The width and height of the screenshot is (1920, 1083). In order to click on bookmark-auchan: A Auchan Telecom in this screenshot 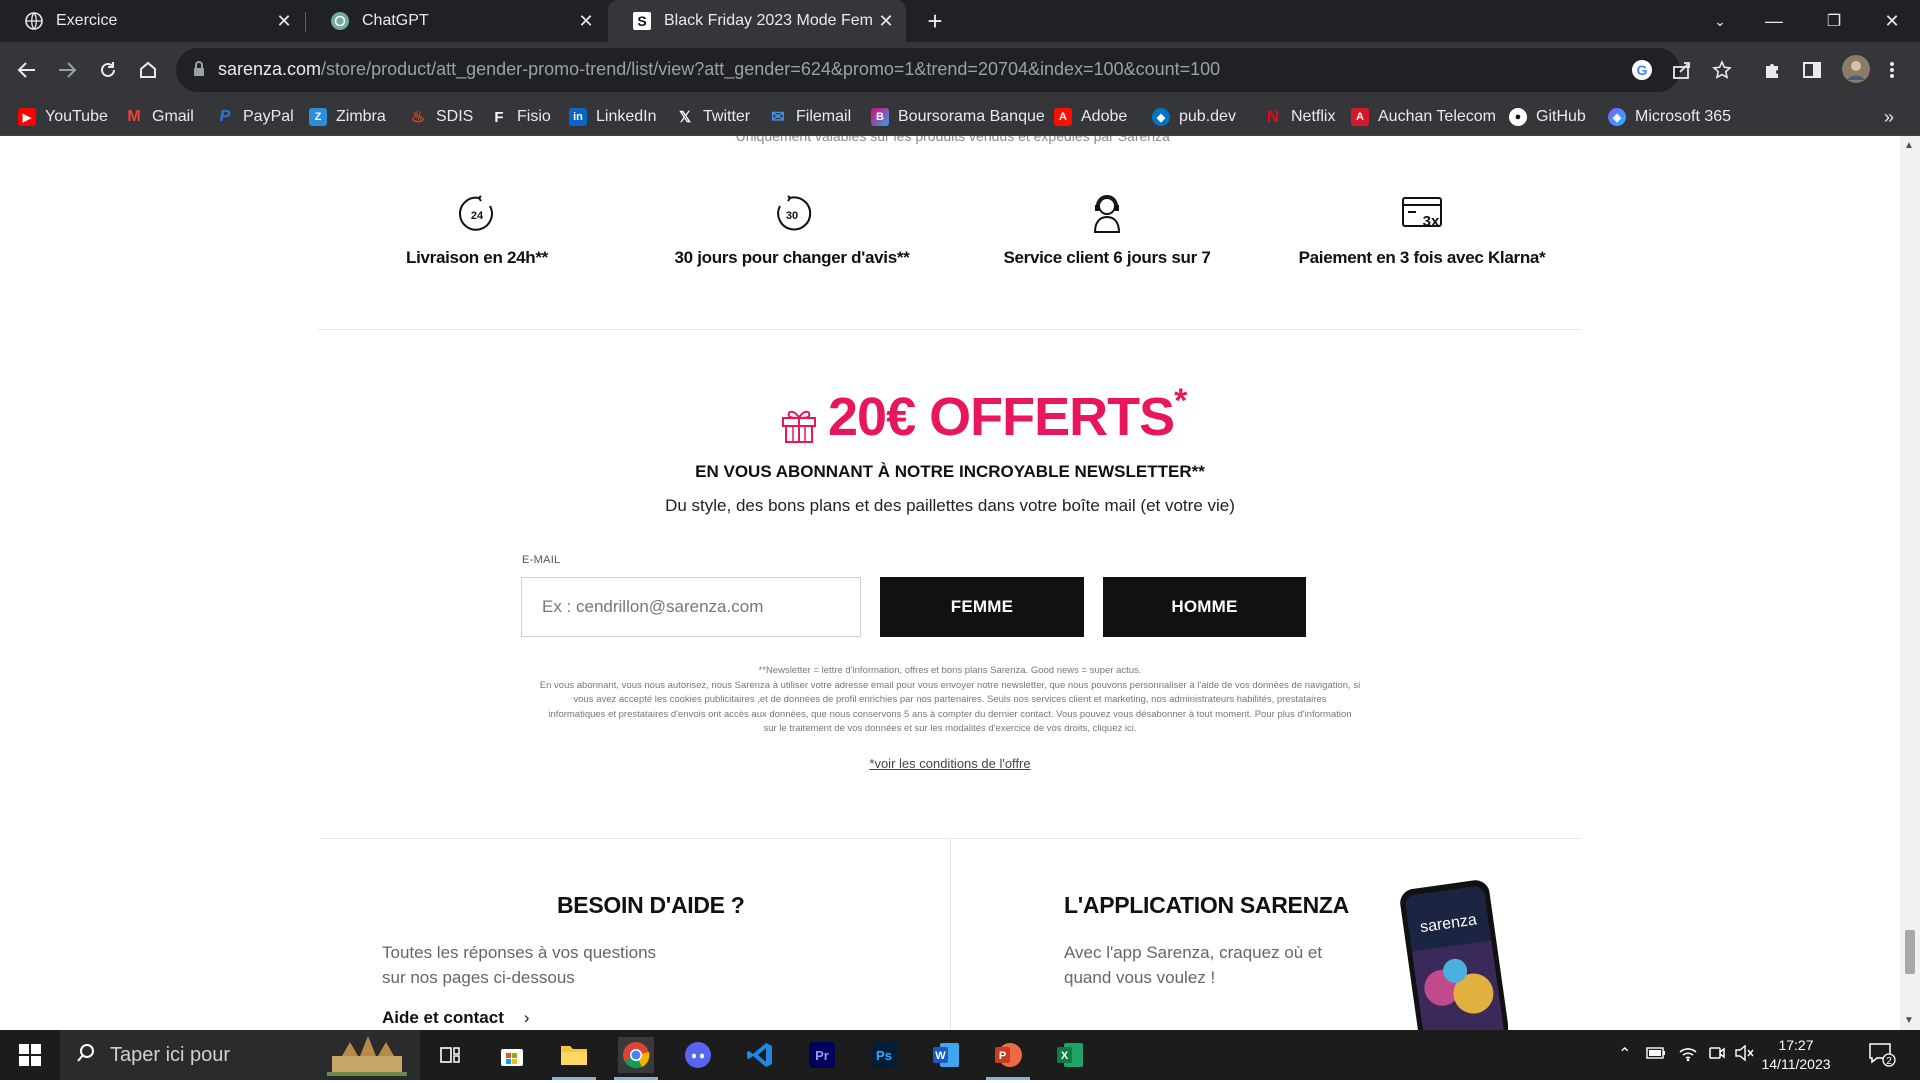, I will do `click(1423, 117)`.